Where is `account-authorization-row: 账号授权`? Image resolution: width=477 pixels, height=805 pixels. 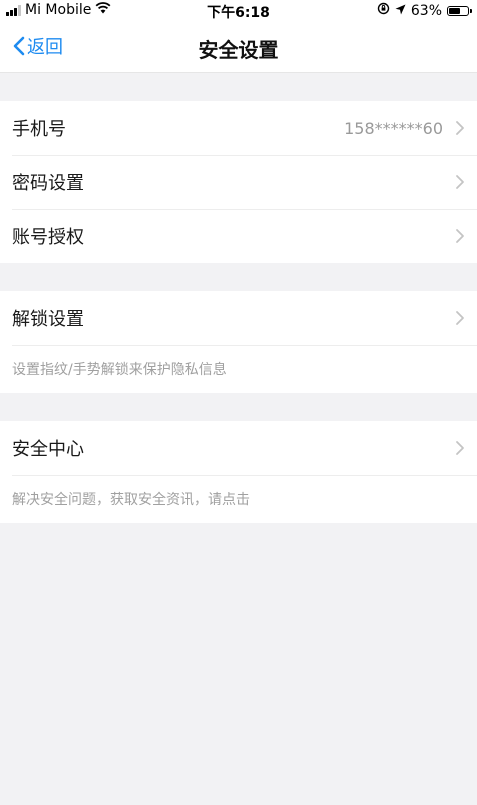
account-authorization-row: 账号授权 is located at coordinates (238, 236).